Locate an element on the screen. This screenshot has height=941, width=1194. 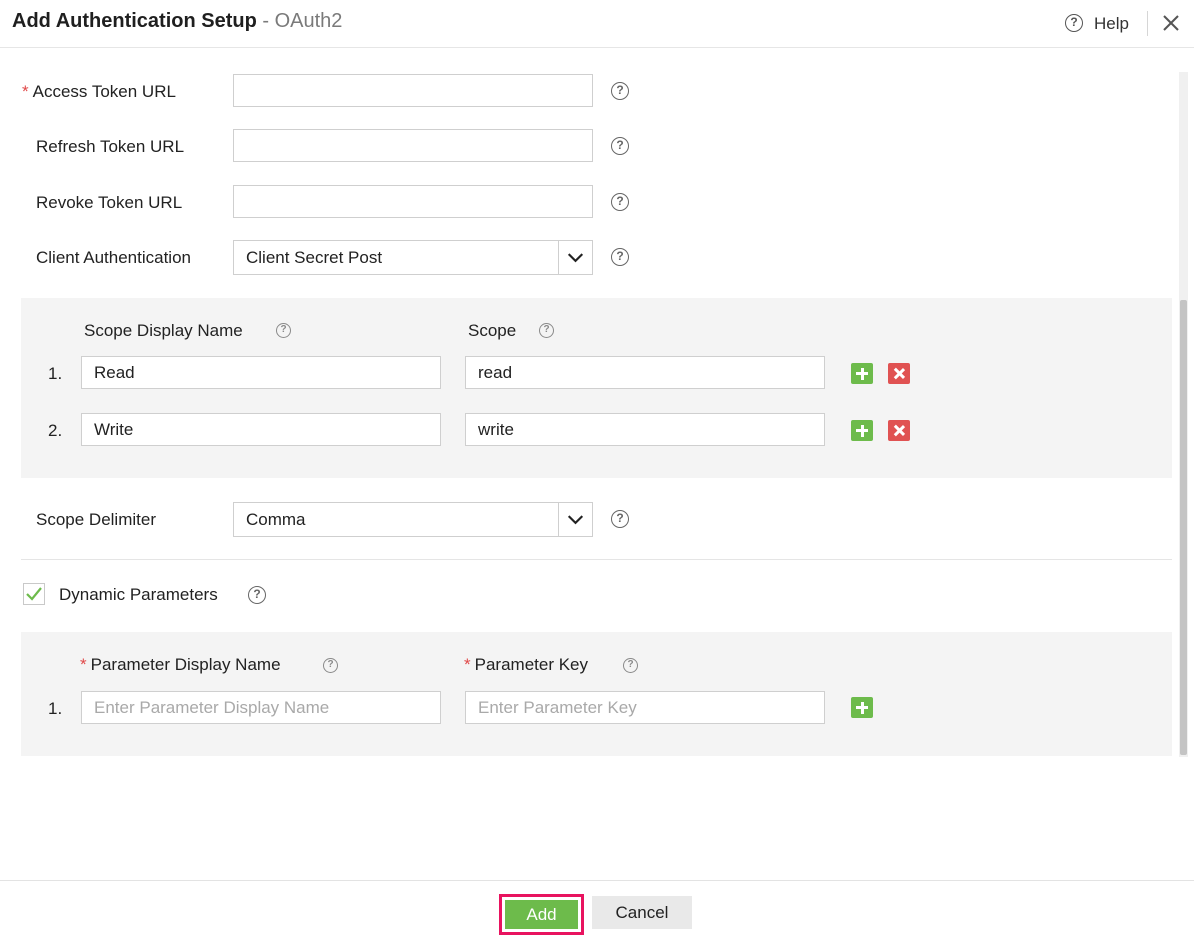
revoke-token-url-help-icon: ? is located at coordinates (620, 202).